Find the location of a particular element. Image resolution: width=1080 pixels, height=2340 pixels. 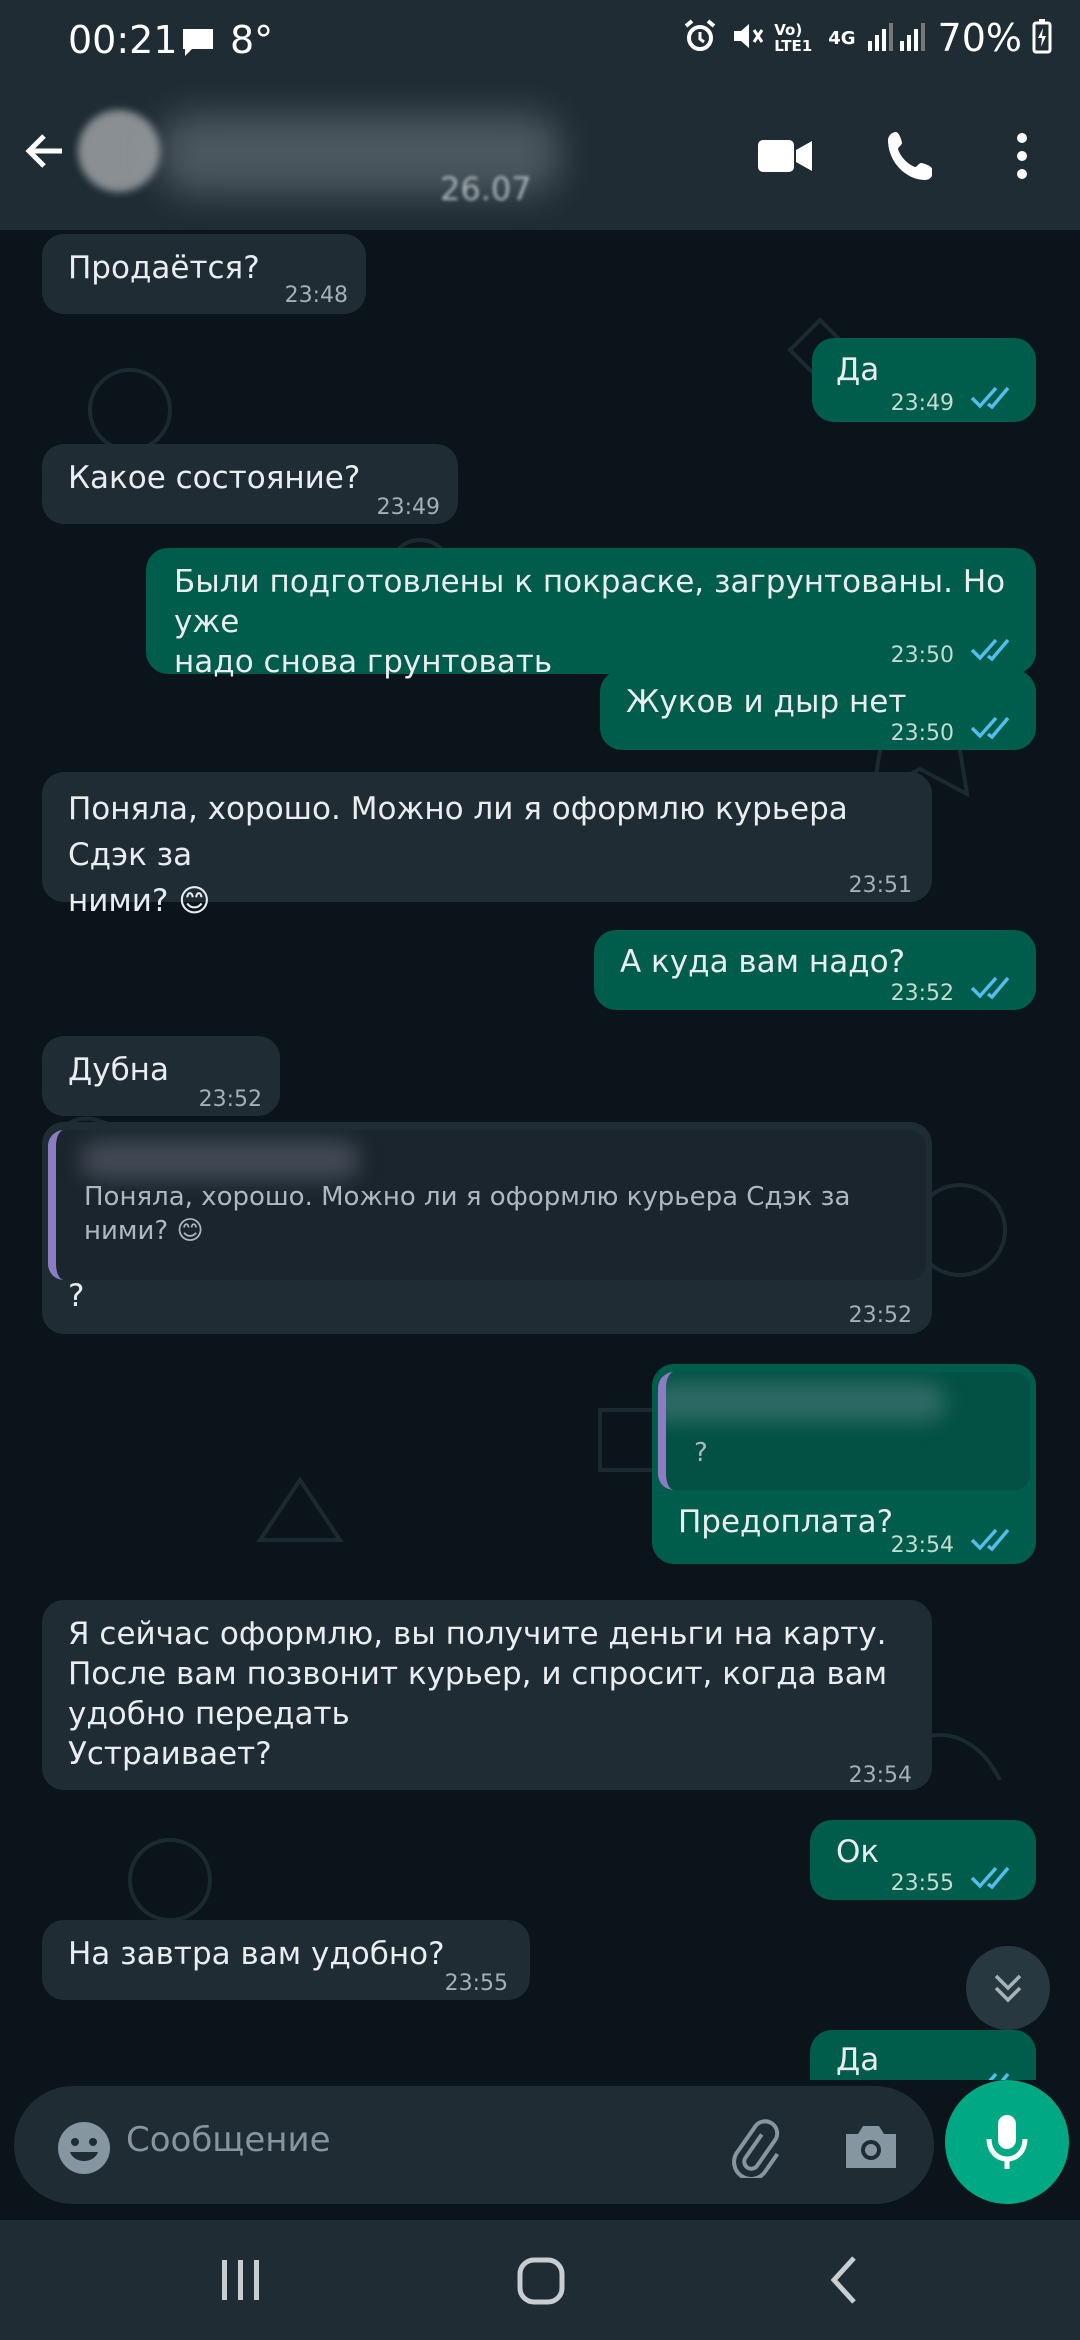

message-bubble-outgoing: А куда вам надо? 23:52 is located at coordinates (815, 970).